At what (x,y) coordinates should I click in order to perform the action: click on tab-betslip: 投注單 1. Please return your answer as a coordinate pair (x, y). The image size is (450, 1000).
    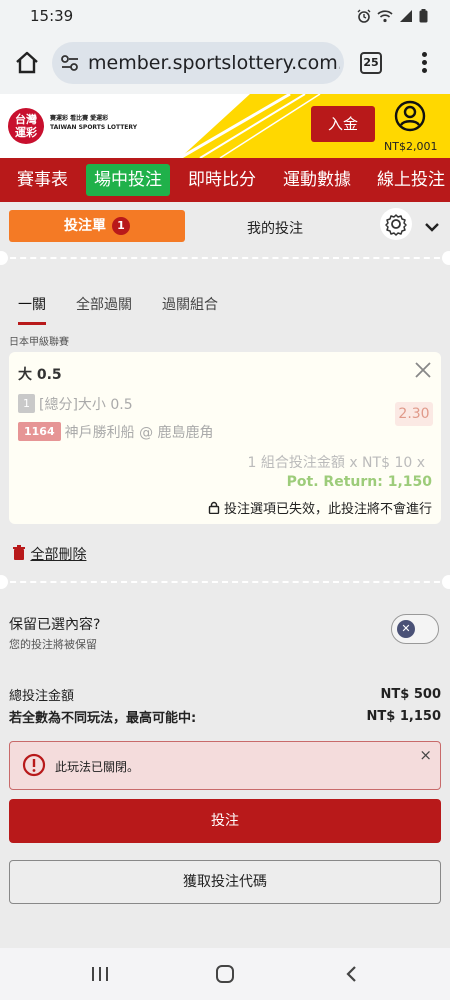
    Looking at the image, I should click on (97, 226).